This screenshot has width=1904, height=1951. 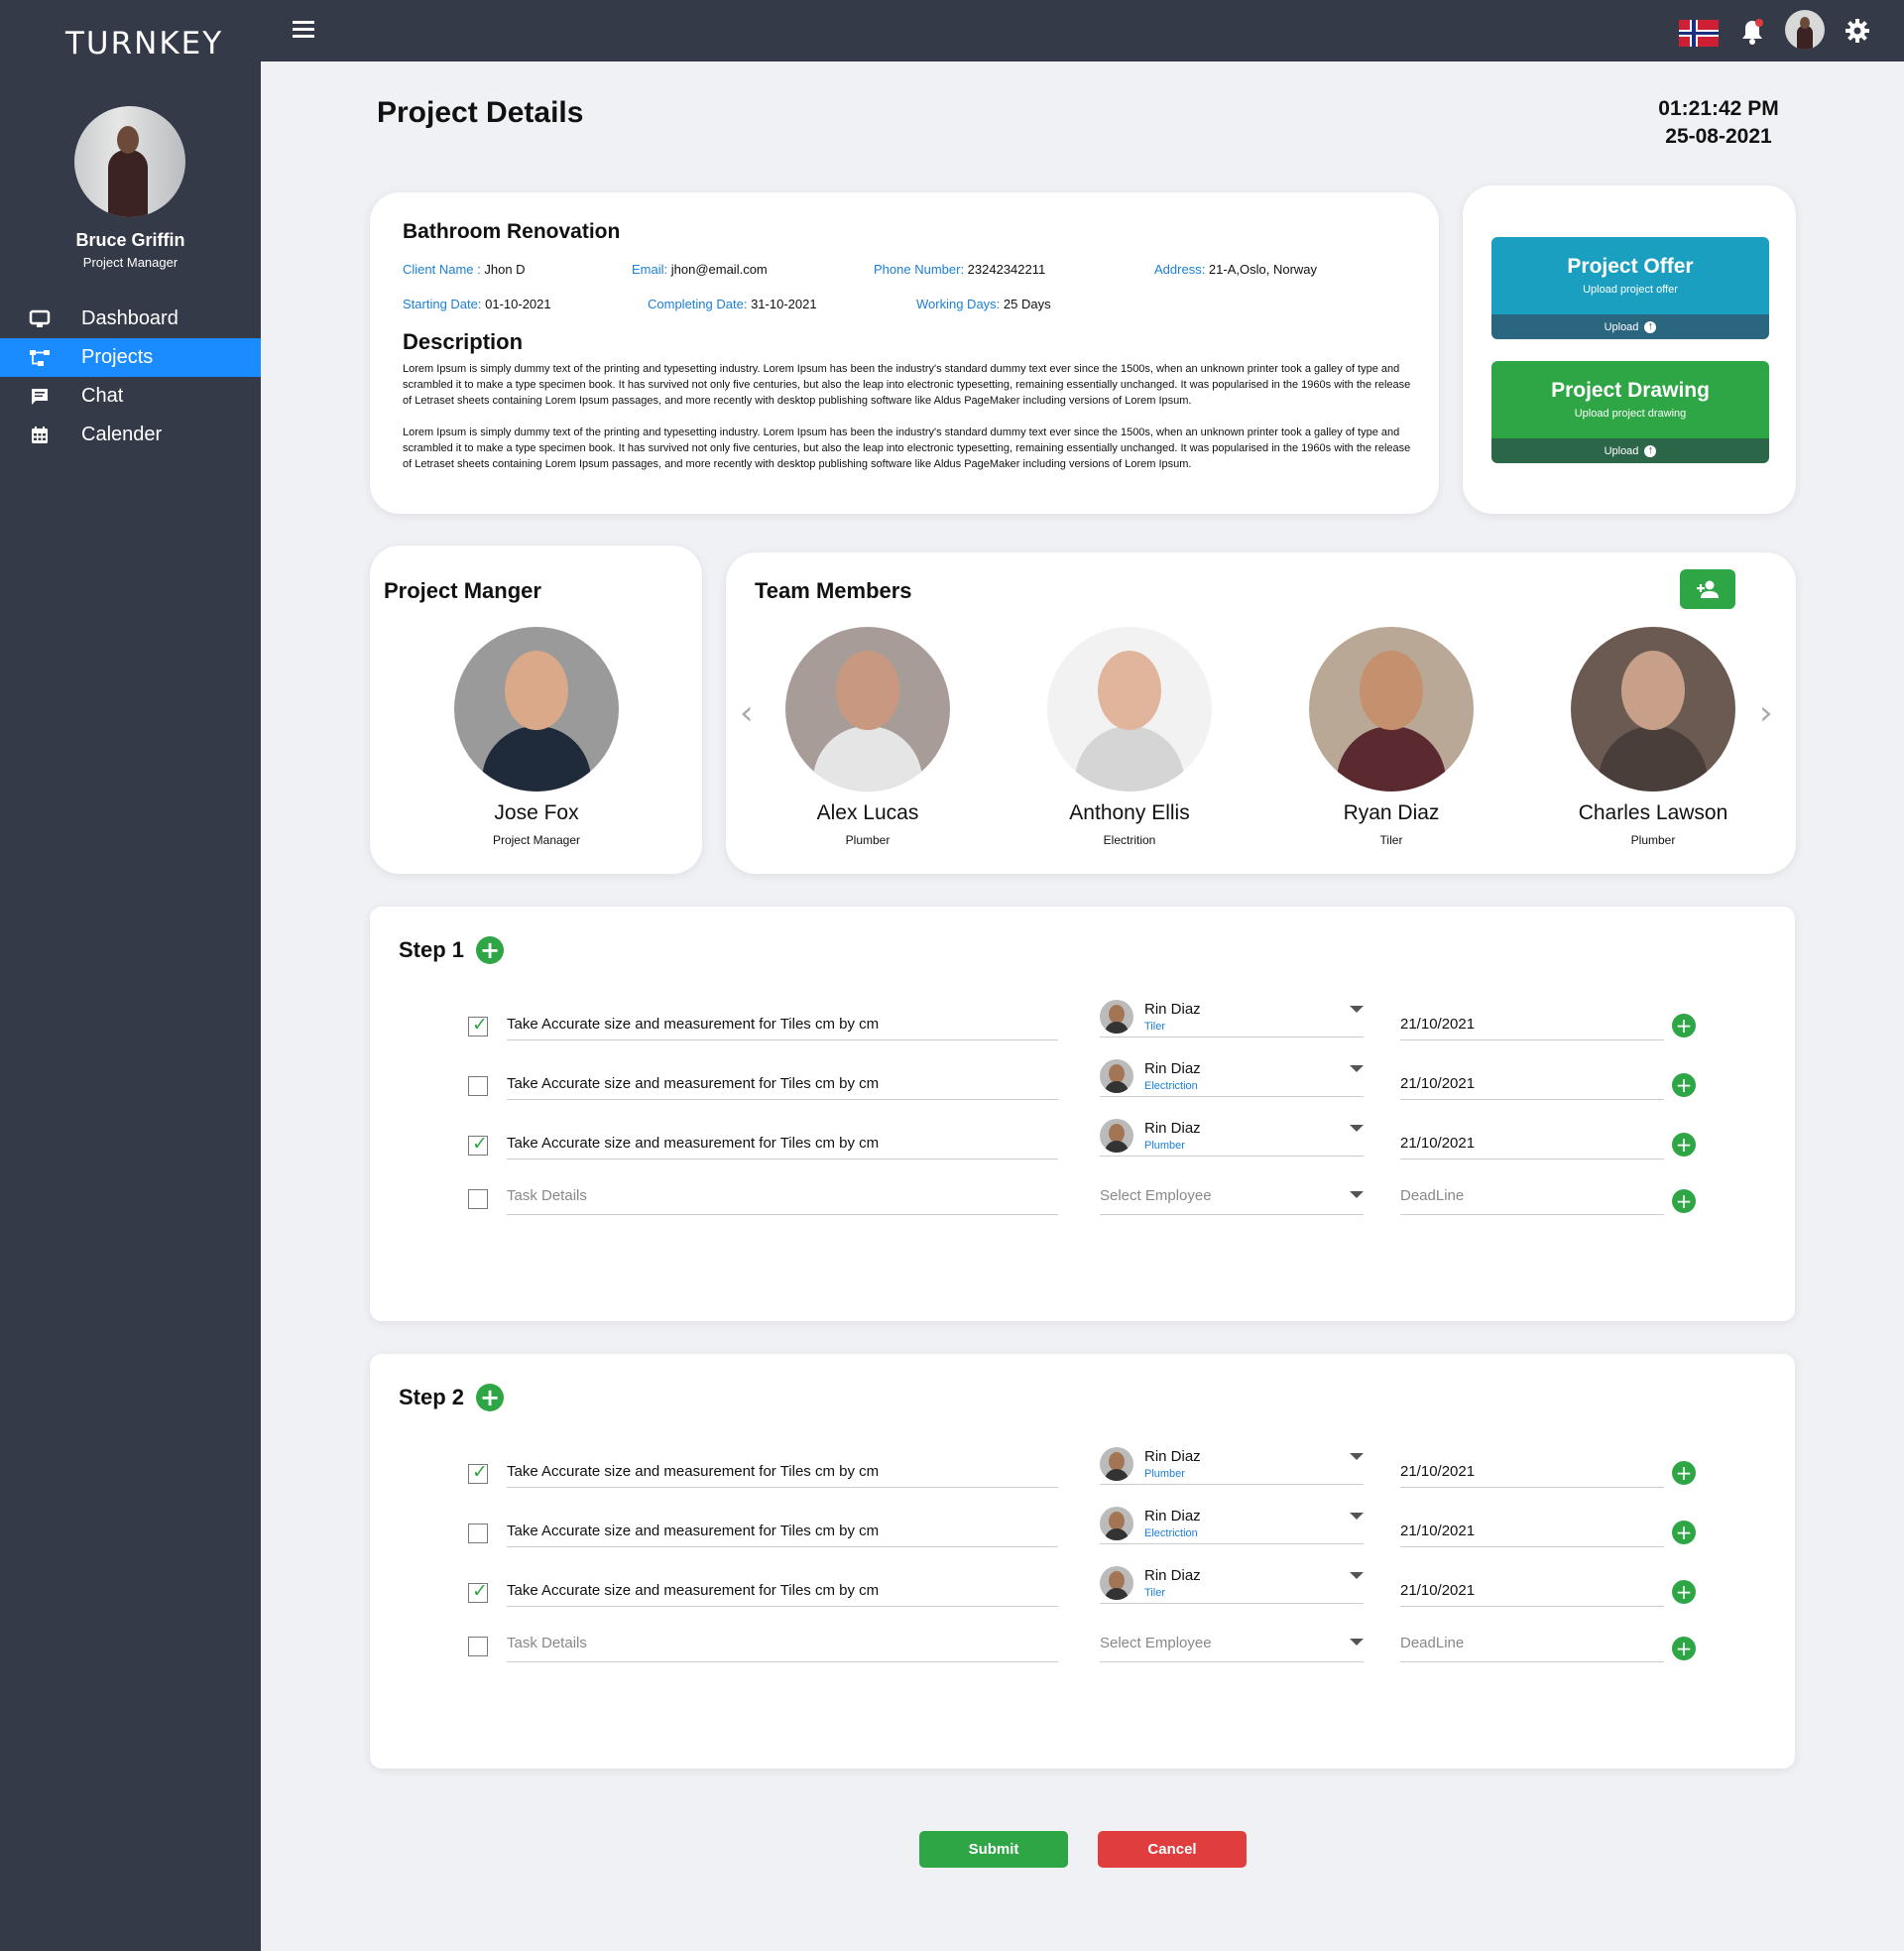 I want to click on team-member-card: Alex Lucas Plumber, so click(x=868, y=737).